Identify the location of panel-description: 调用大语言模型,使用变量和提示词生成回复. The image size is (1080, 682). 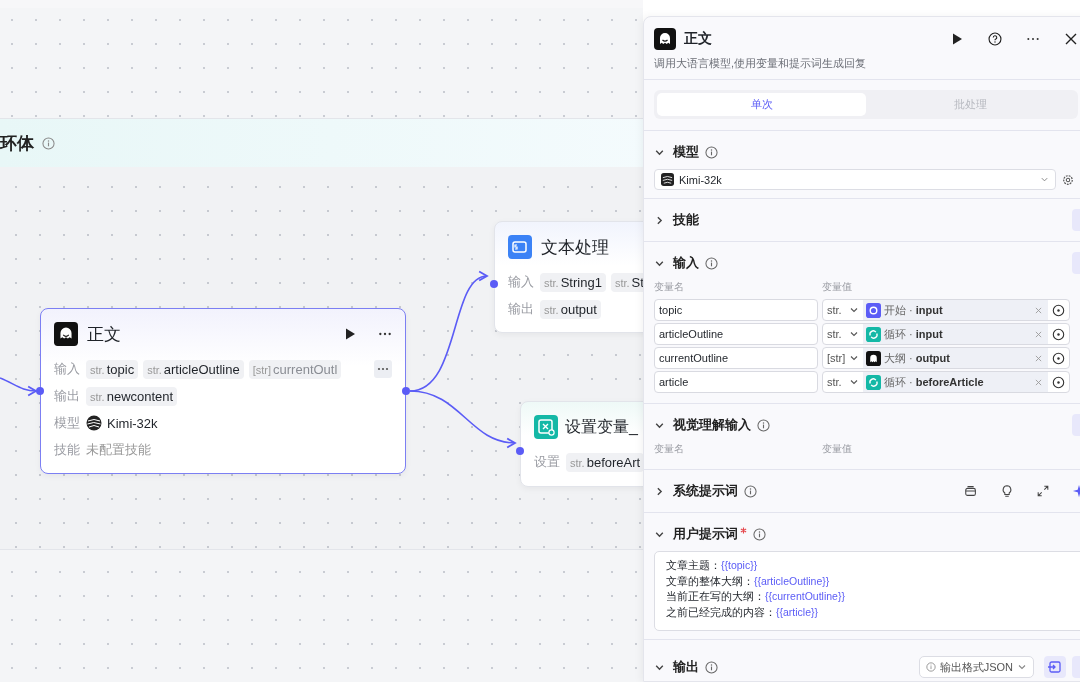
(761, 63).